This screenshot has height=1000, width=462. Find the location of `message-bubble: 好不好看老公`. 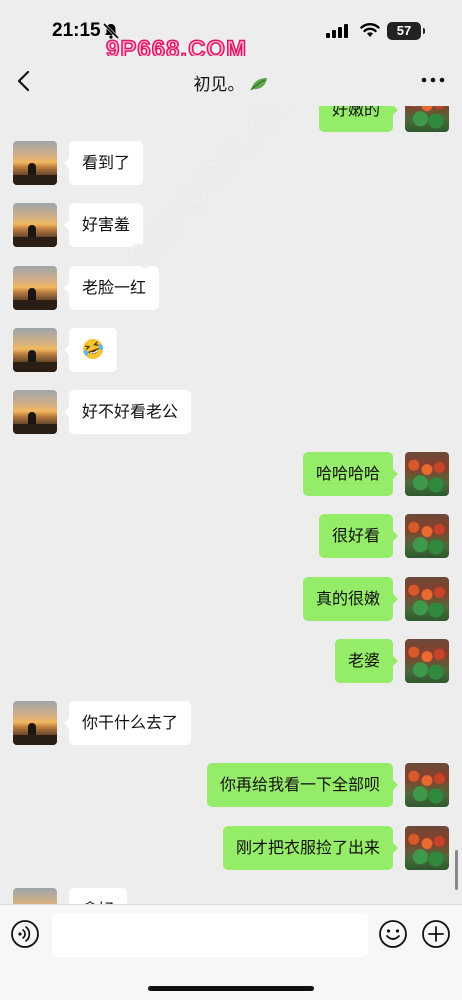

message-bubble: 好不好看老公 is located at coordinates (127, 412).